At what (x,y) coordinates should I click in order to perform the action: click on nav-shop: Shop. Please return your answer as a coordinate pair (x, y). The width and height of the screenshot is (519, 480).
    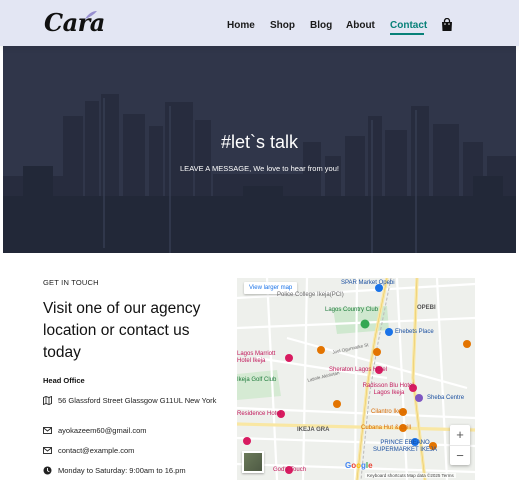
    Looking at the image, I should click on (282, 25).